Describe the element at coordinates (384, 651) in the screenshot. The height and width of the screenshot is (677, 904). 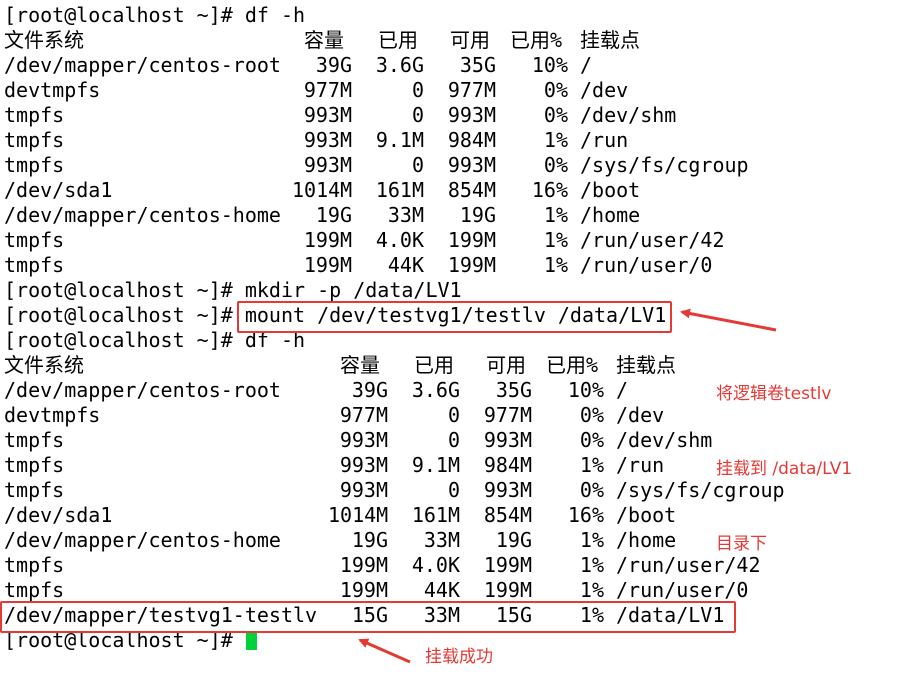
I see `arrow-to-new-mount` at that location.